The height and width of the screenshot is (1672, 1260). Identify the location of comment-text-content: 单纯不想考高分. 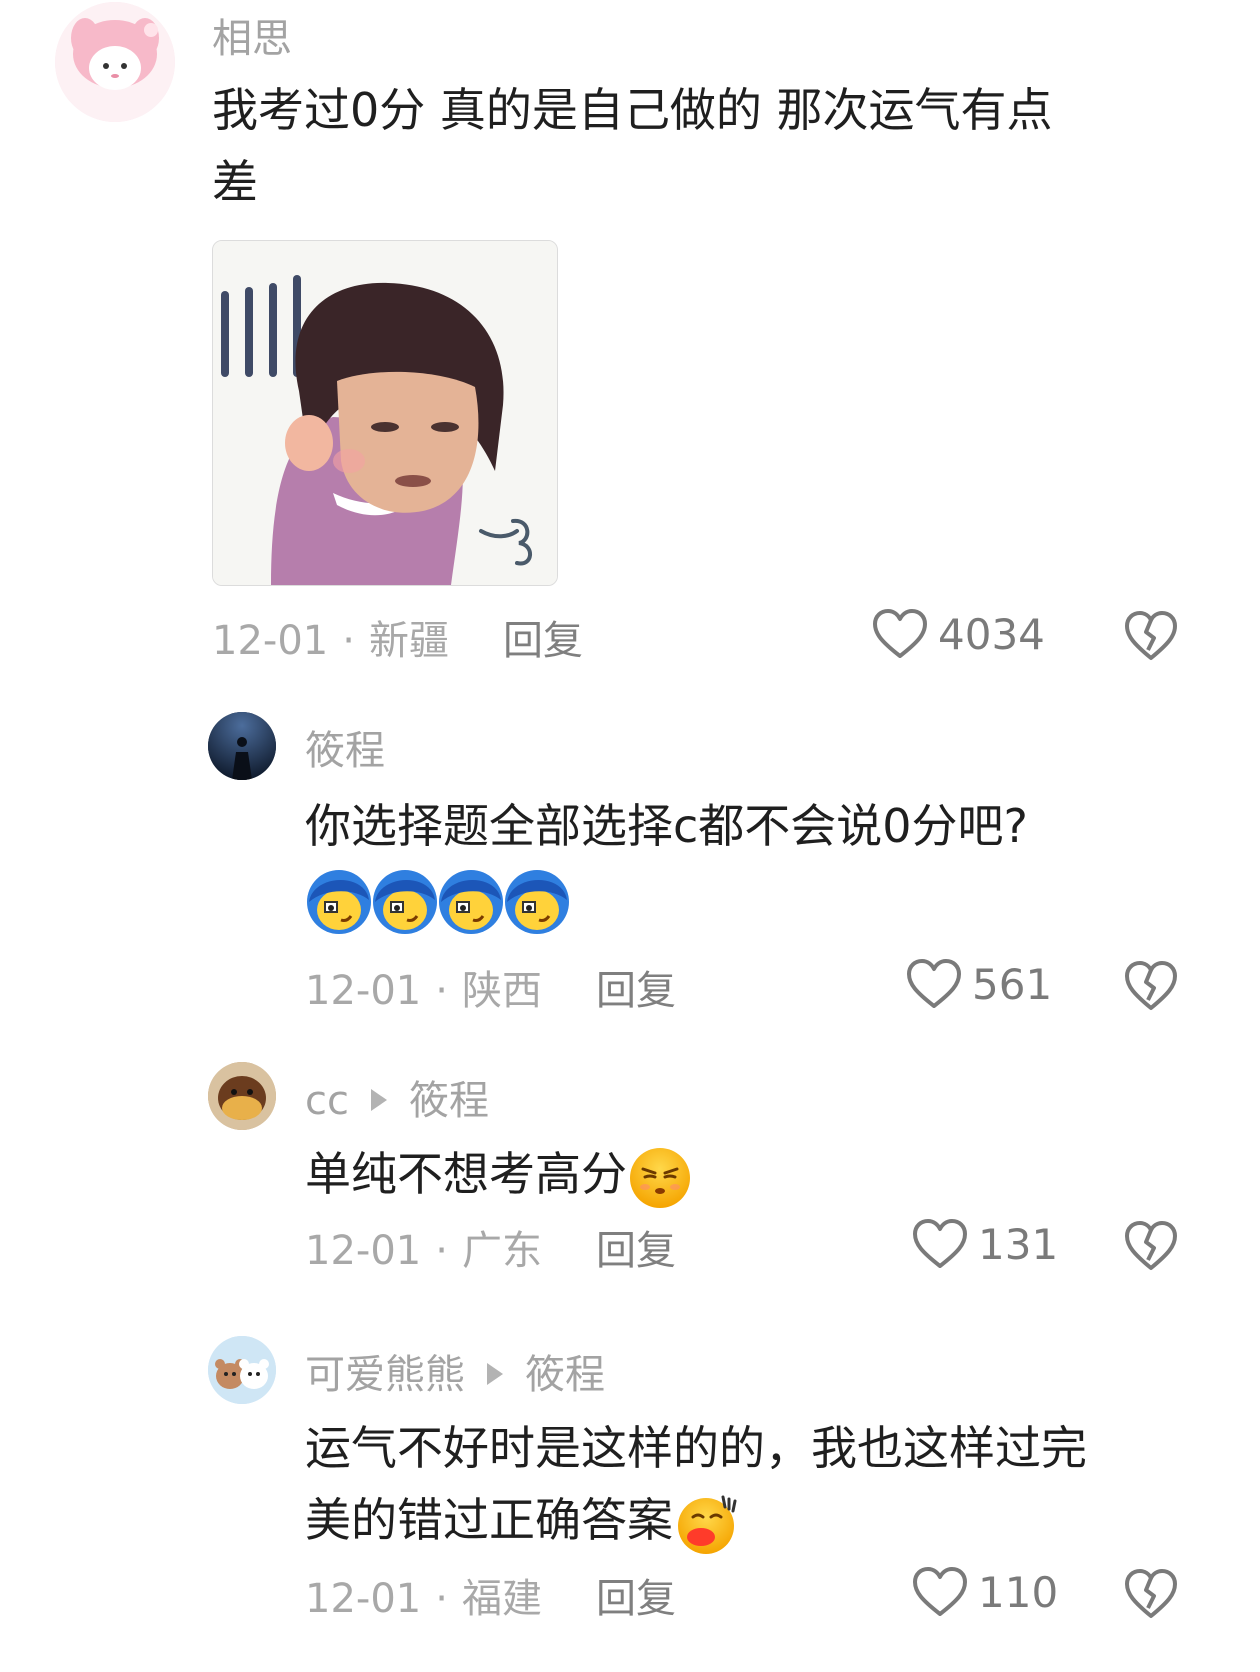
(466, 1174).